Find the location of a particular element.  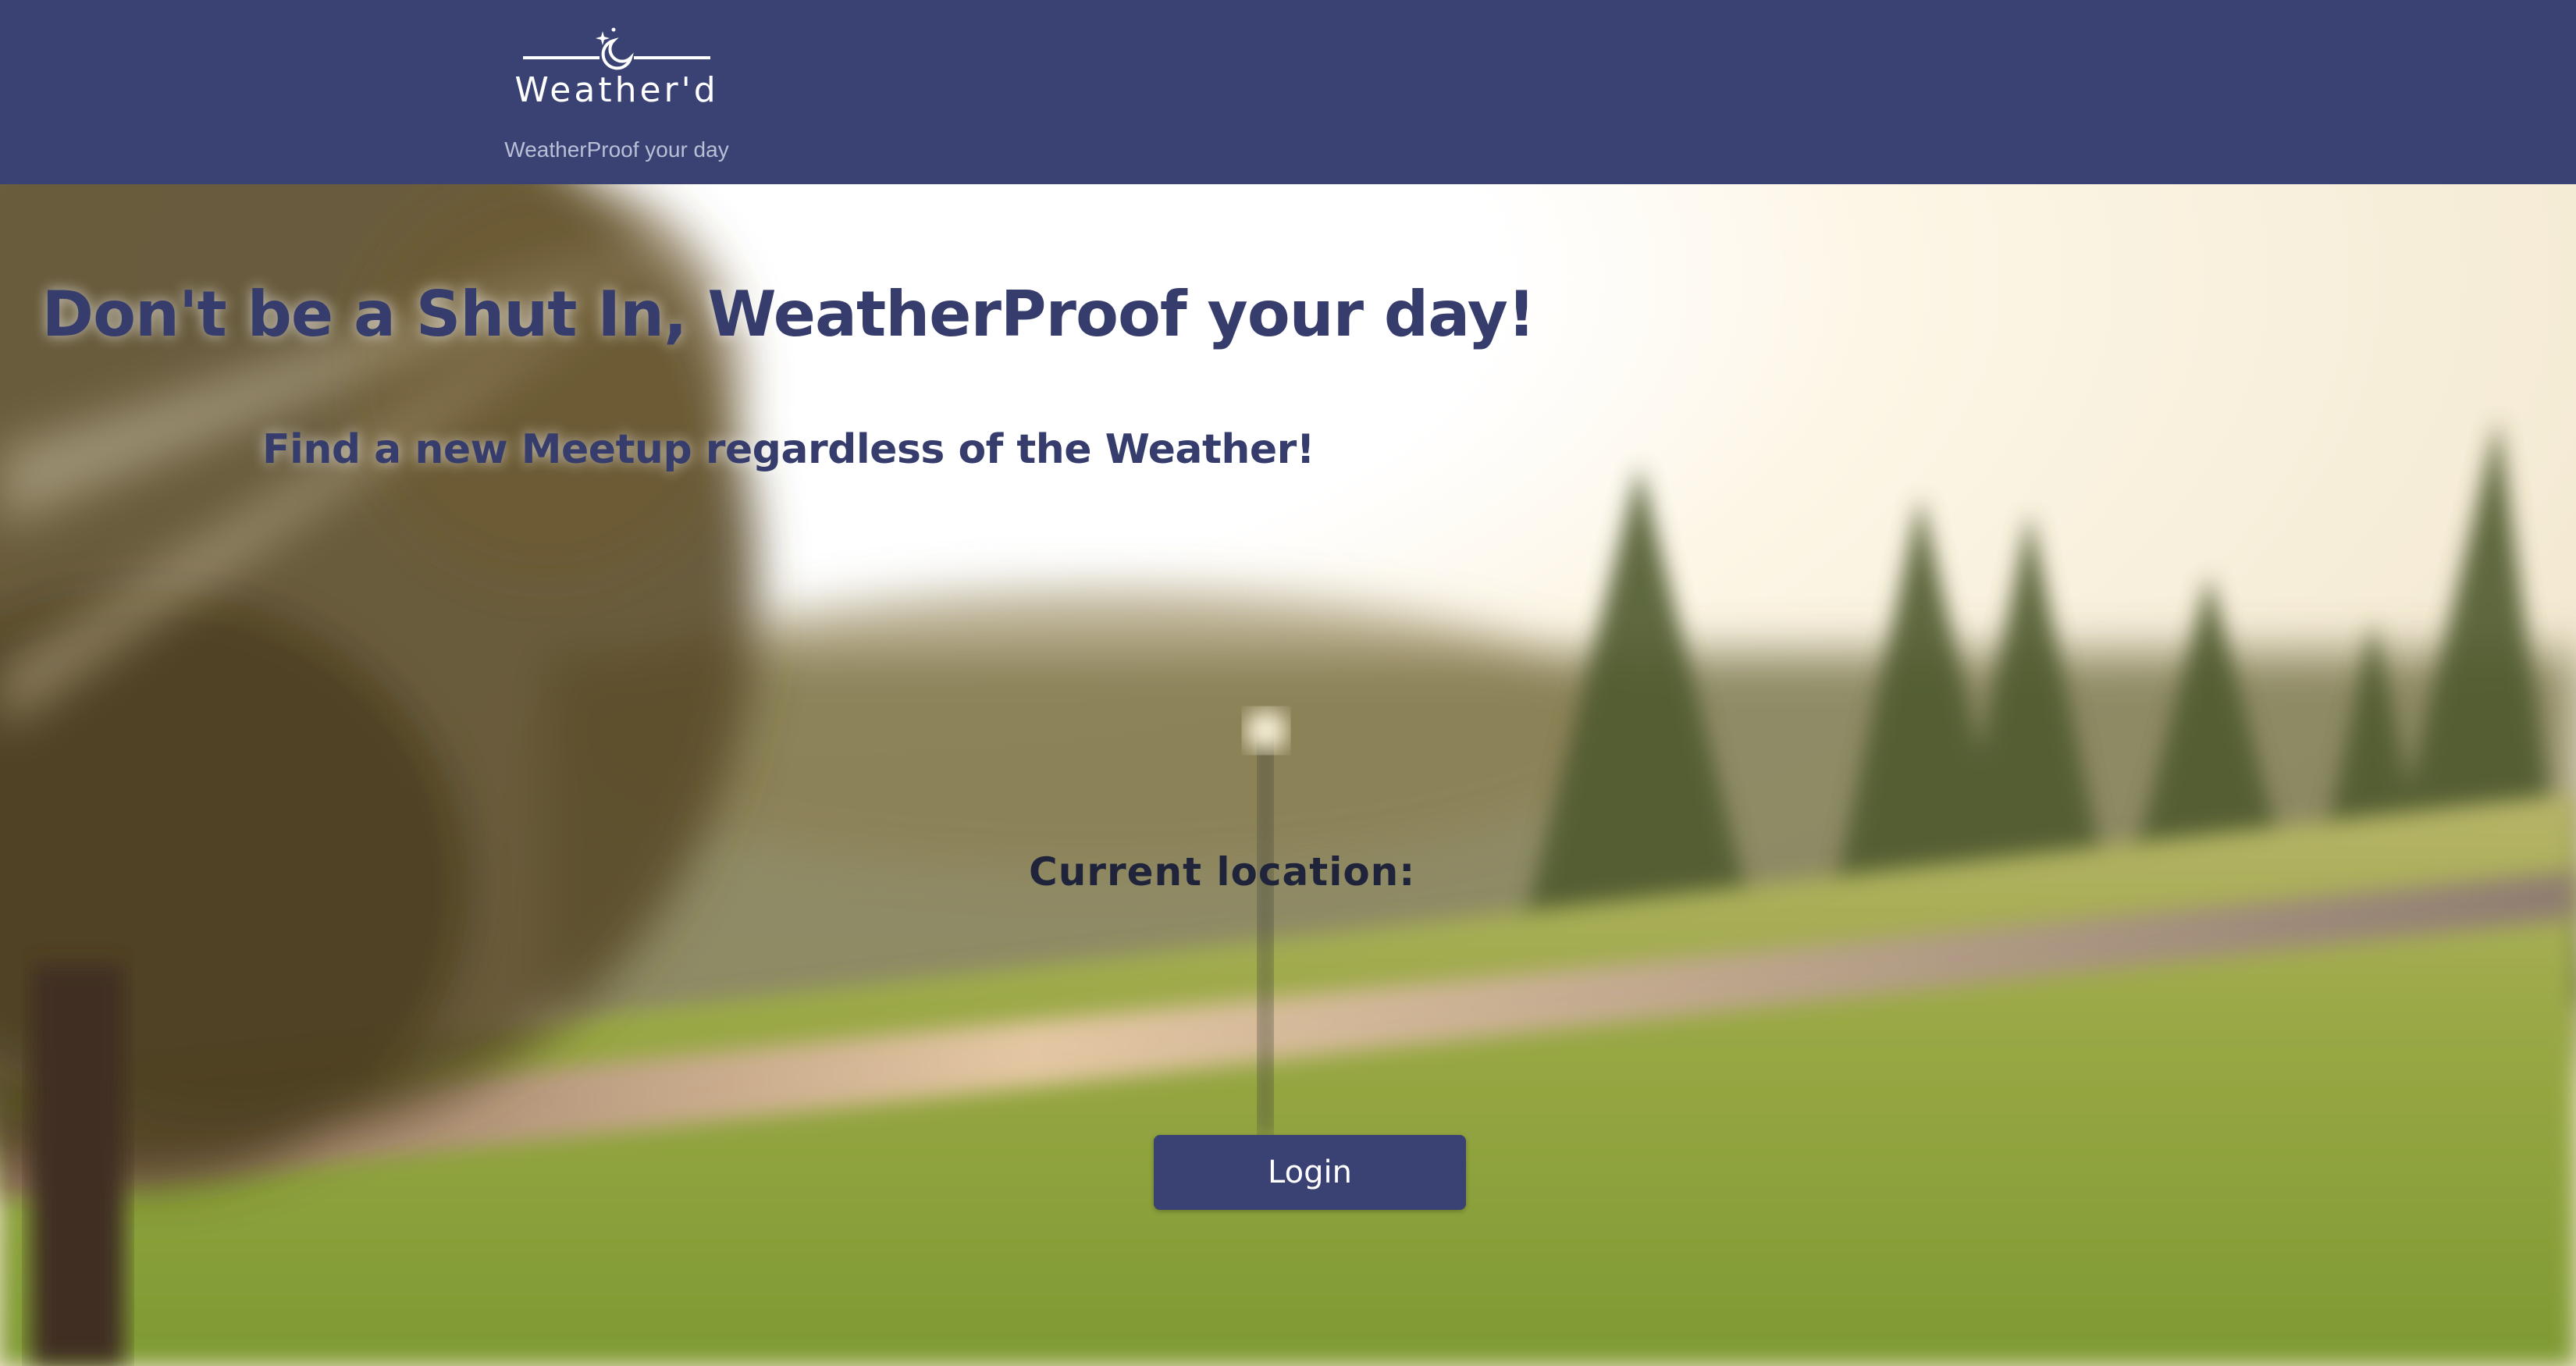

brand-name: Weather'd is located at coordinates (616, 90).